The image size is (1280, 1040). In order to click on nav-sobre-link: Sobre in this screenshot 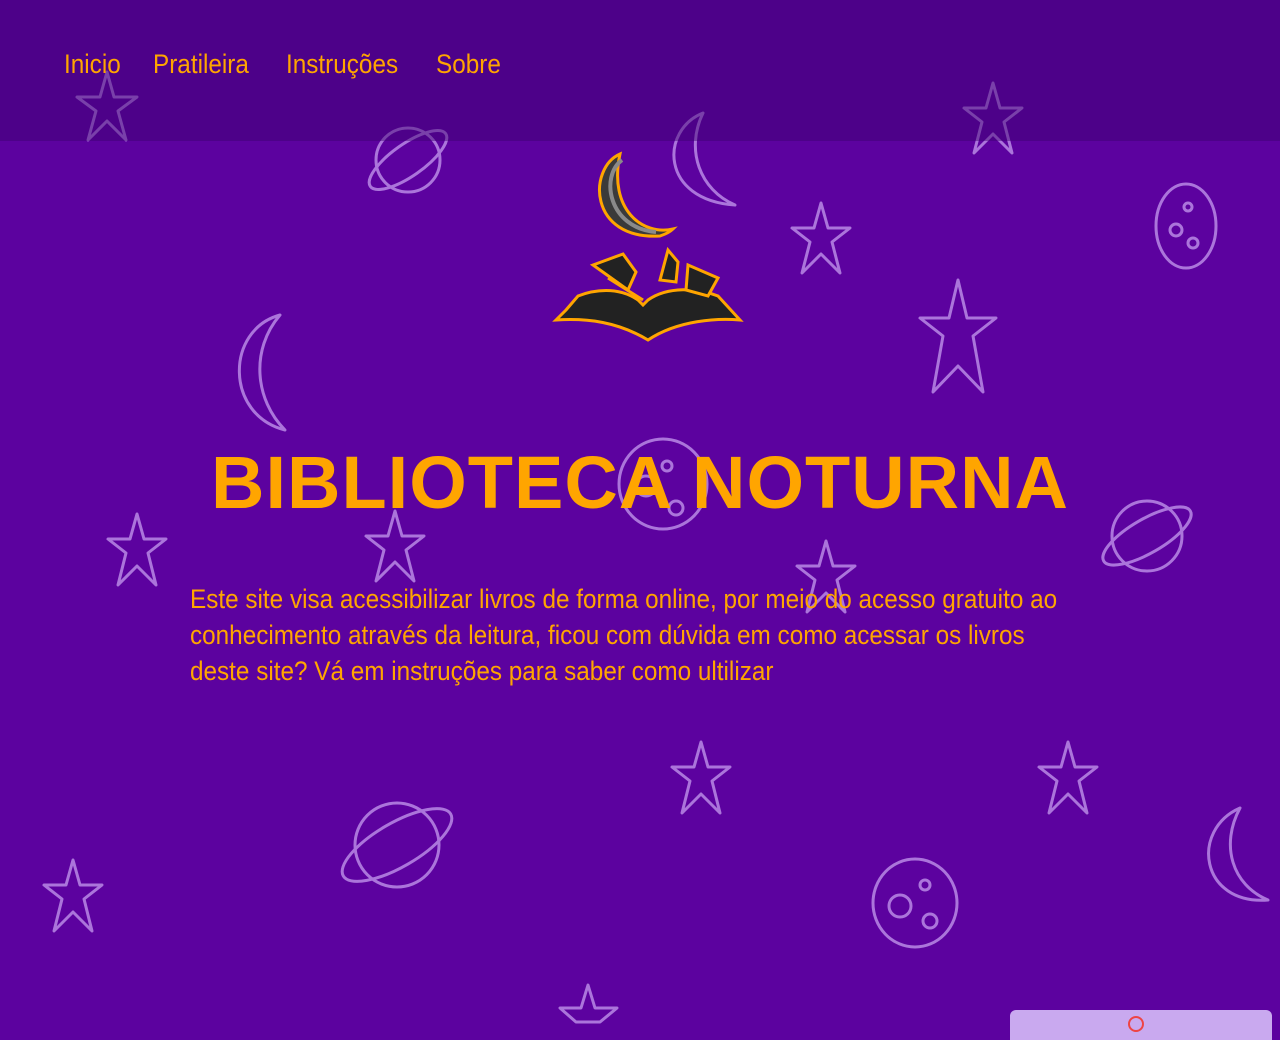, I will do `click(468, 64)`.